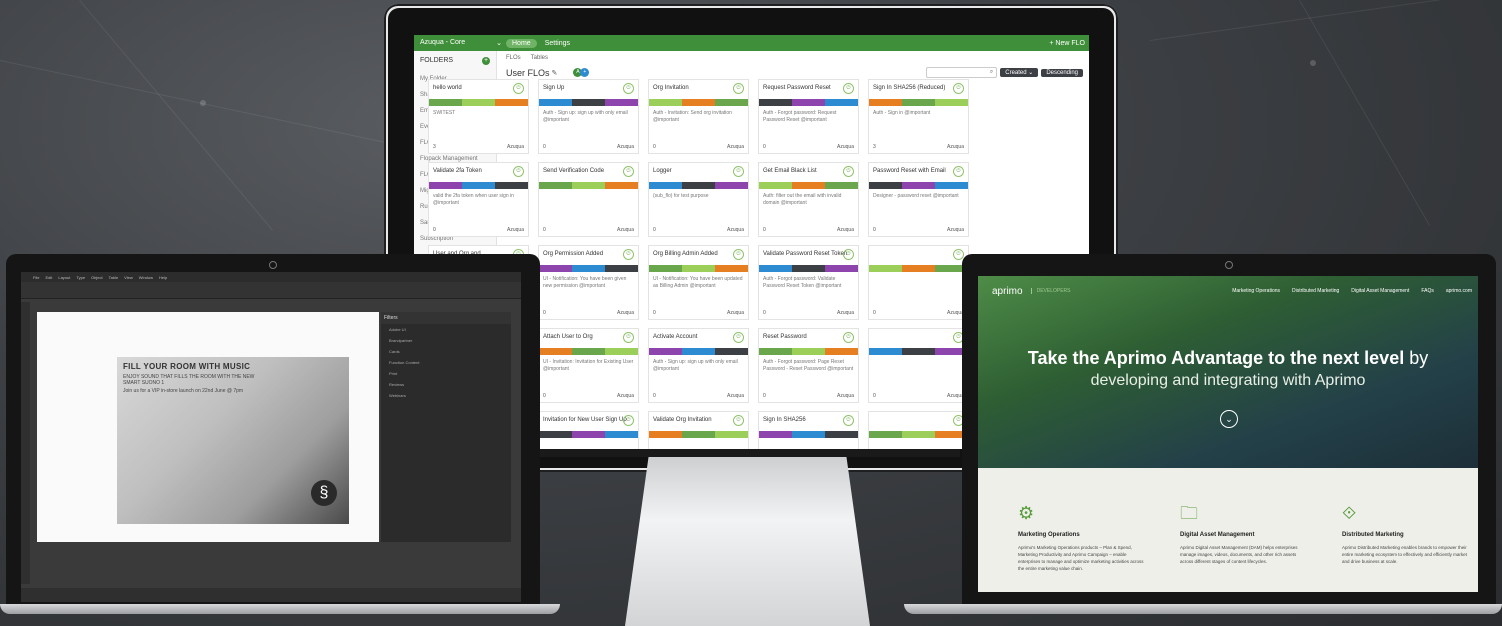  I want to click on edit-pencil-icon: ✎, so click(555, 73).